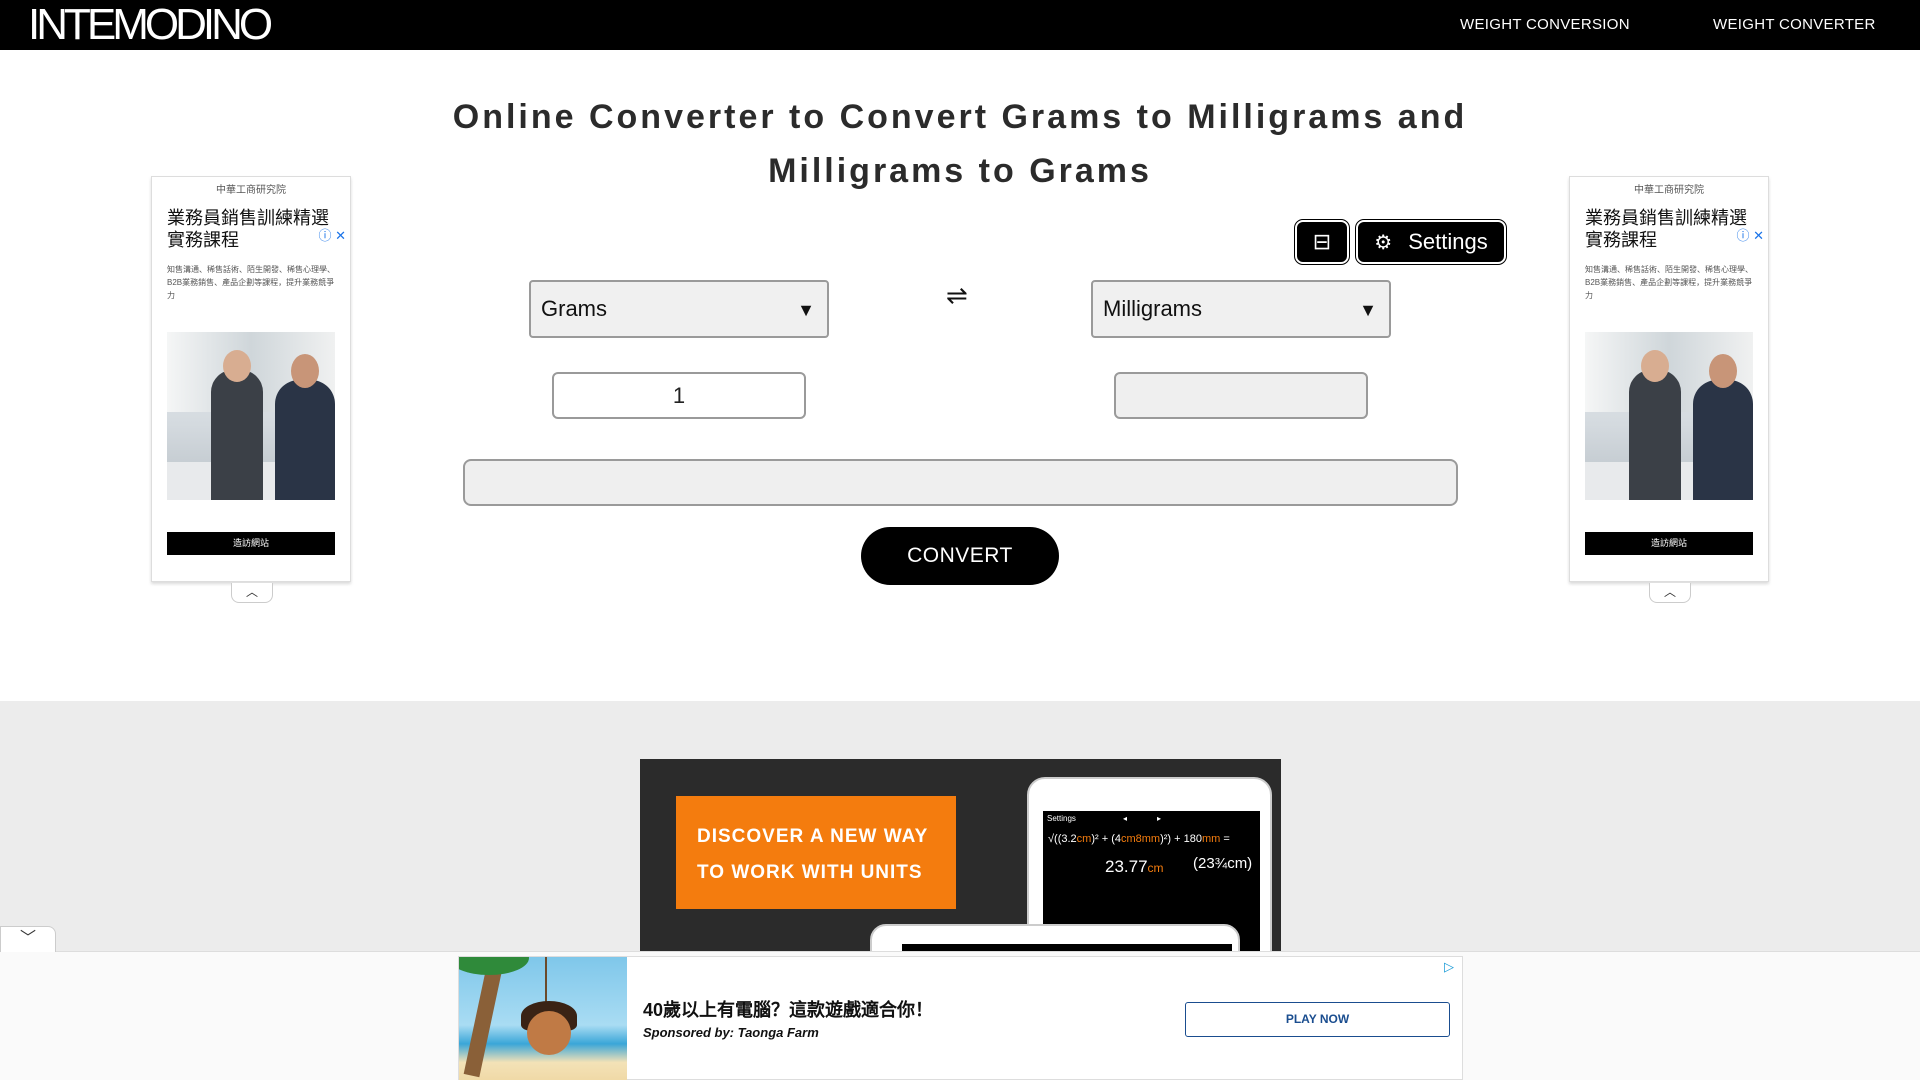 This screenshot has height=1080, width=1920. Describe the element at coordinates (1241, 309) in the screenshot. I see `to-unit-select: Milligrams ▼` at that location.